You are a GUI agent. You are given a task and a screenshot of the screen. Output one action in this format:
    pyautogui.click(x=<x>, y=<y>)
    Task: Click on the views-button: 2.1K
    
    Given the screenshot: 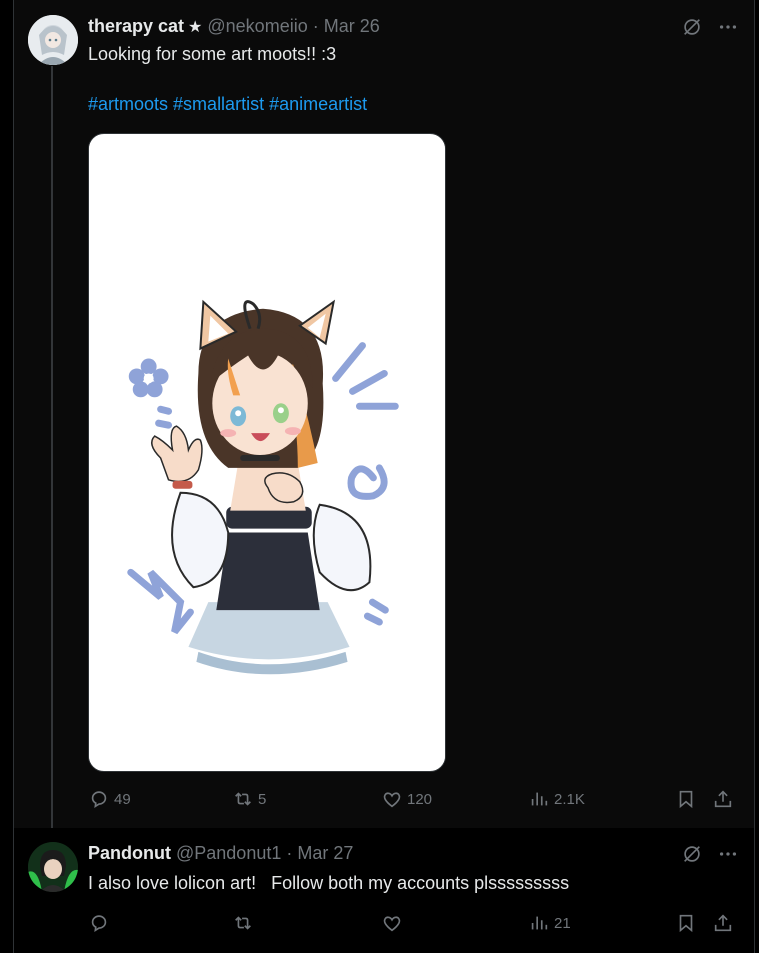 What is the action you would take?
    pyautogui.click(x=556, y=799)
    